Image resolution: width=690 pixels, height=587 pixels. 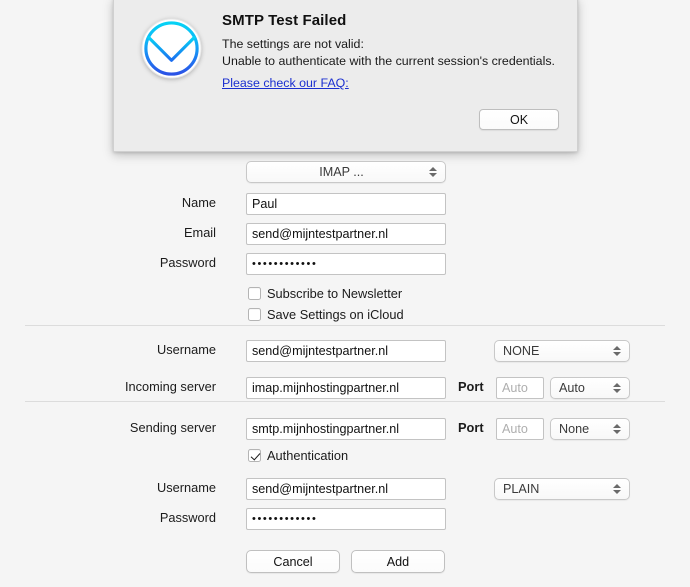 I want to click on save-settings-icloud-checkbox: Save Settings on iCloud, so click(x=326, y=314).